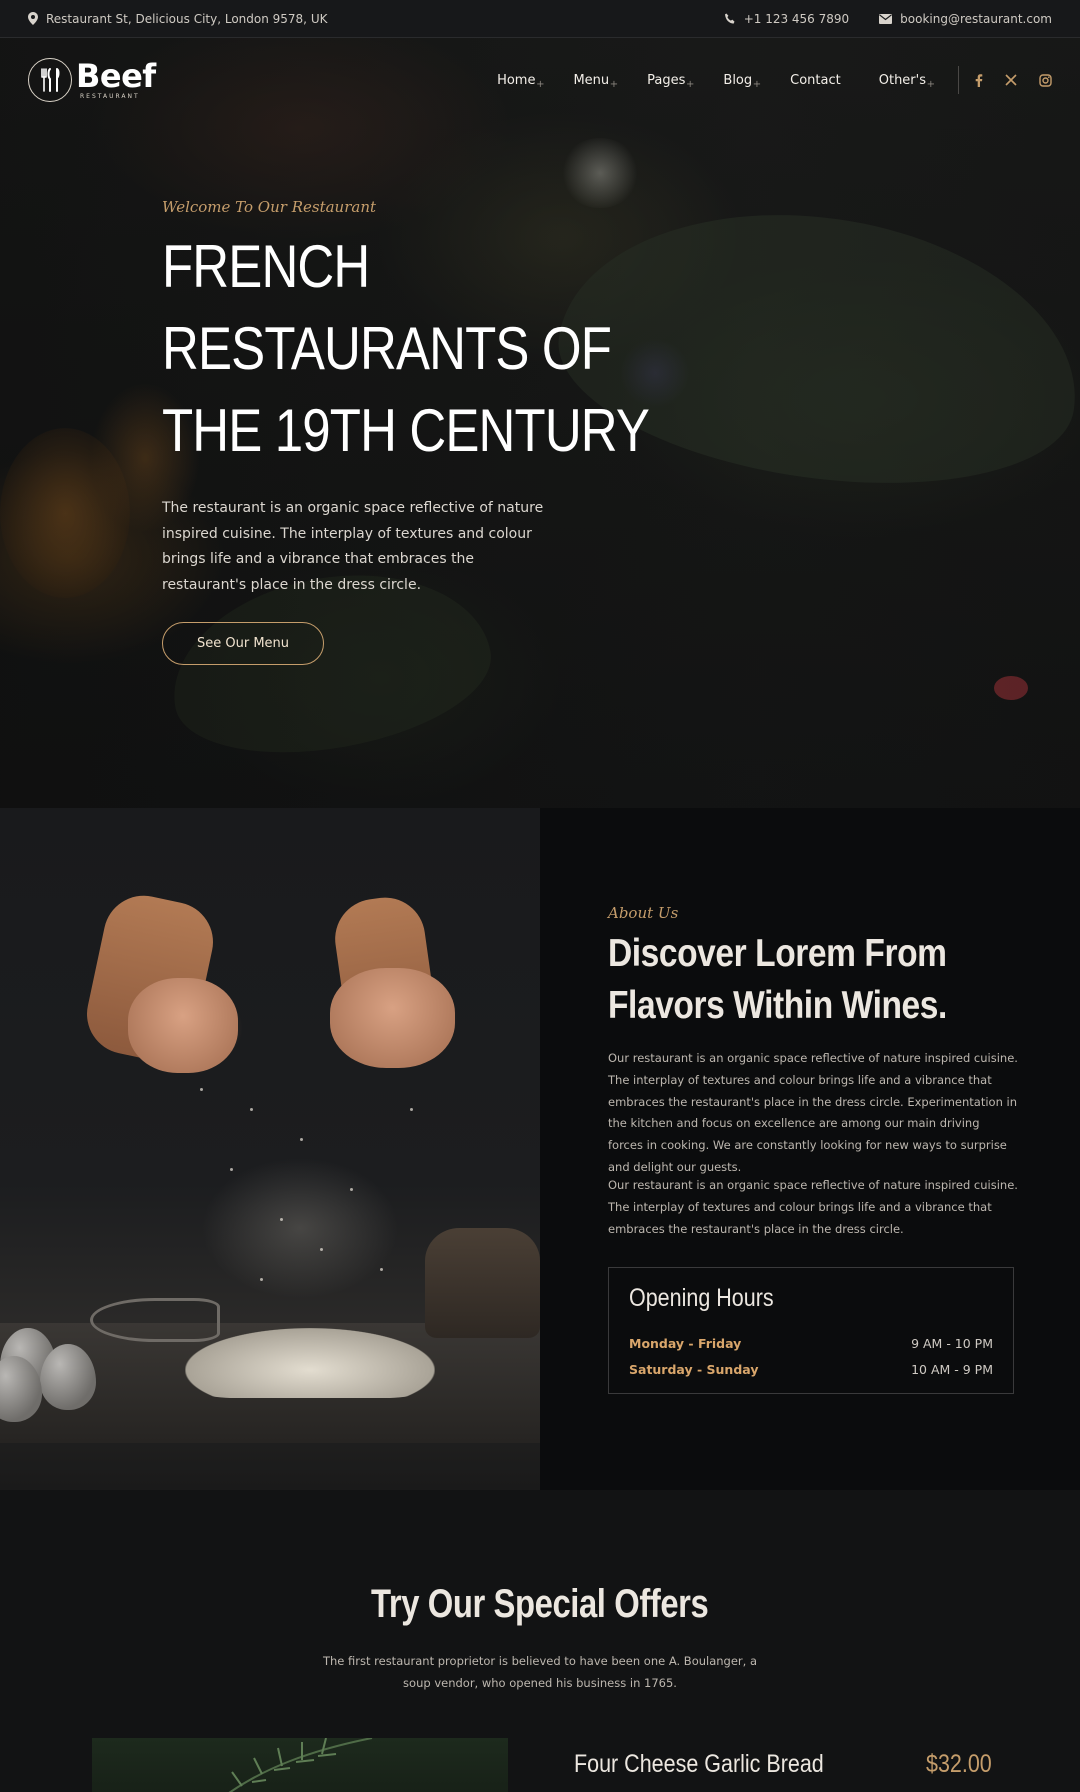 Image resolution: width=1080 pixels, height=1792 pixels. I want to click on hours-day: Monday - Friday, so click(685, 1343).